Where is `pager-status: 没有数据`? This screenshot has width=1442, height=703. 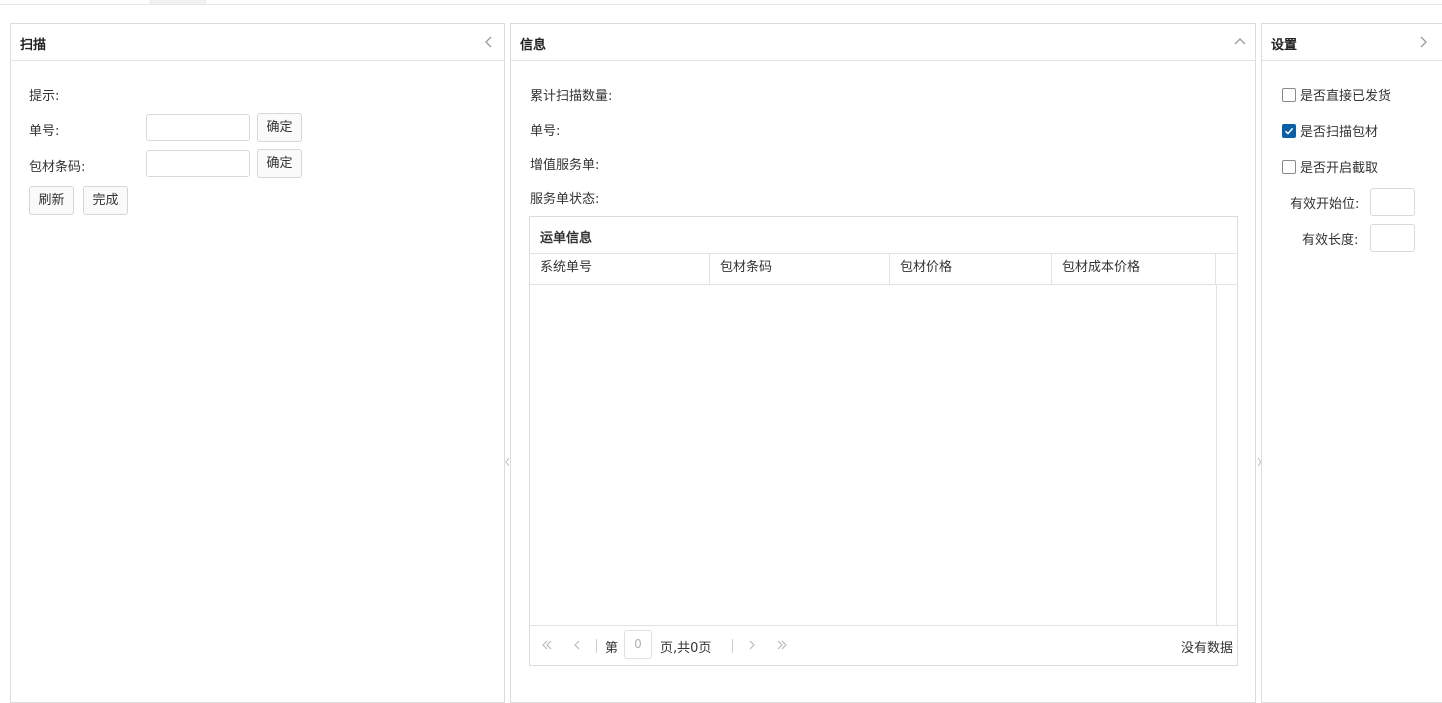
pager-status: 没有数据 is located at coordinates (1206, 648).